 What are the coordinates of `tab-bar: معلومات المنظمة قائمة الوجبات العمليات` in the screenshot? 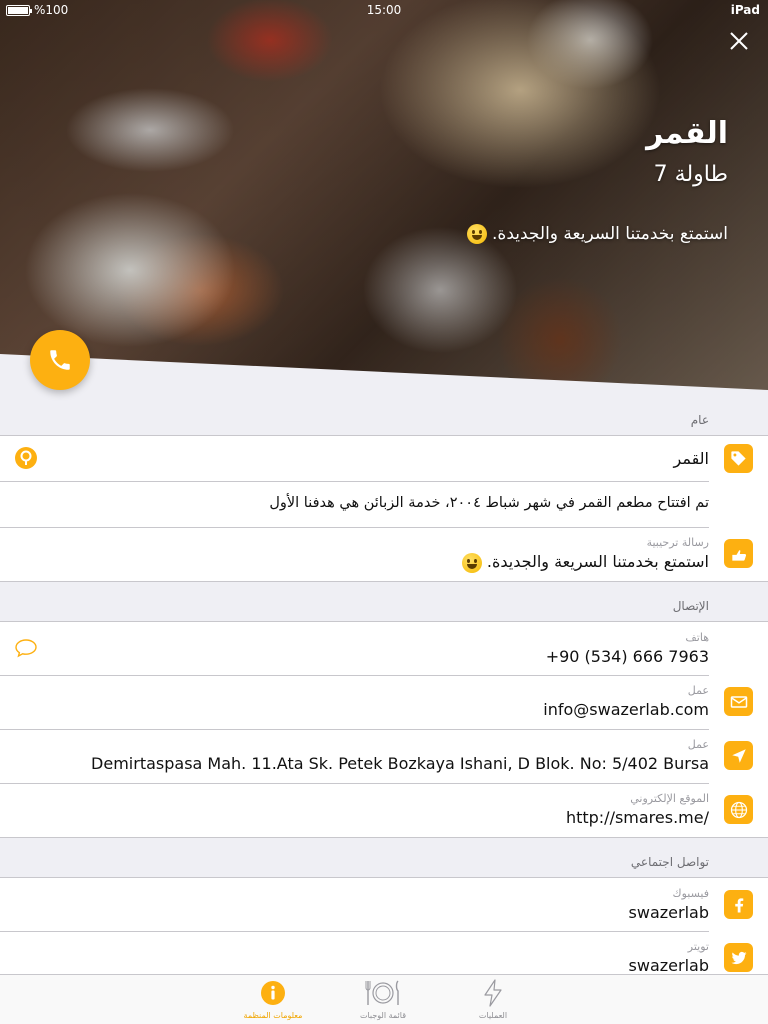 It's located at (384, 999).